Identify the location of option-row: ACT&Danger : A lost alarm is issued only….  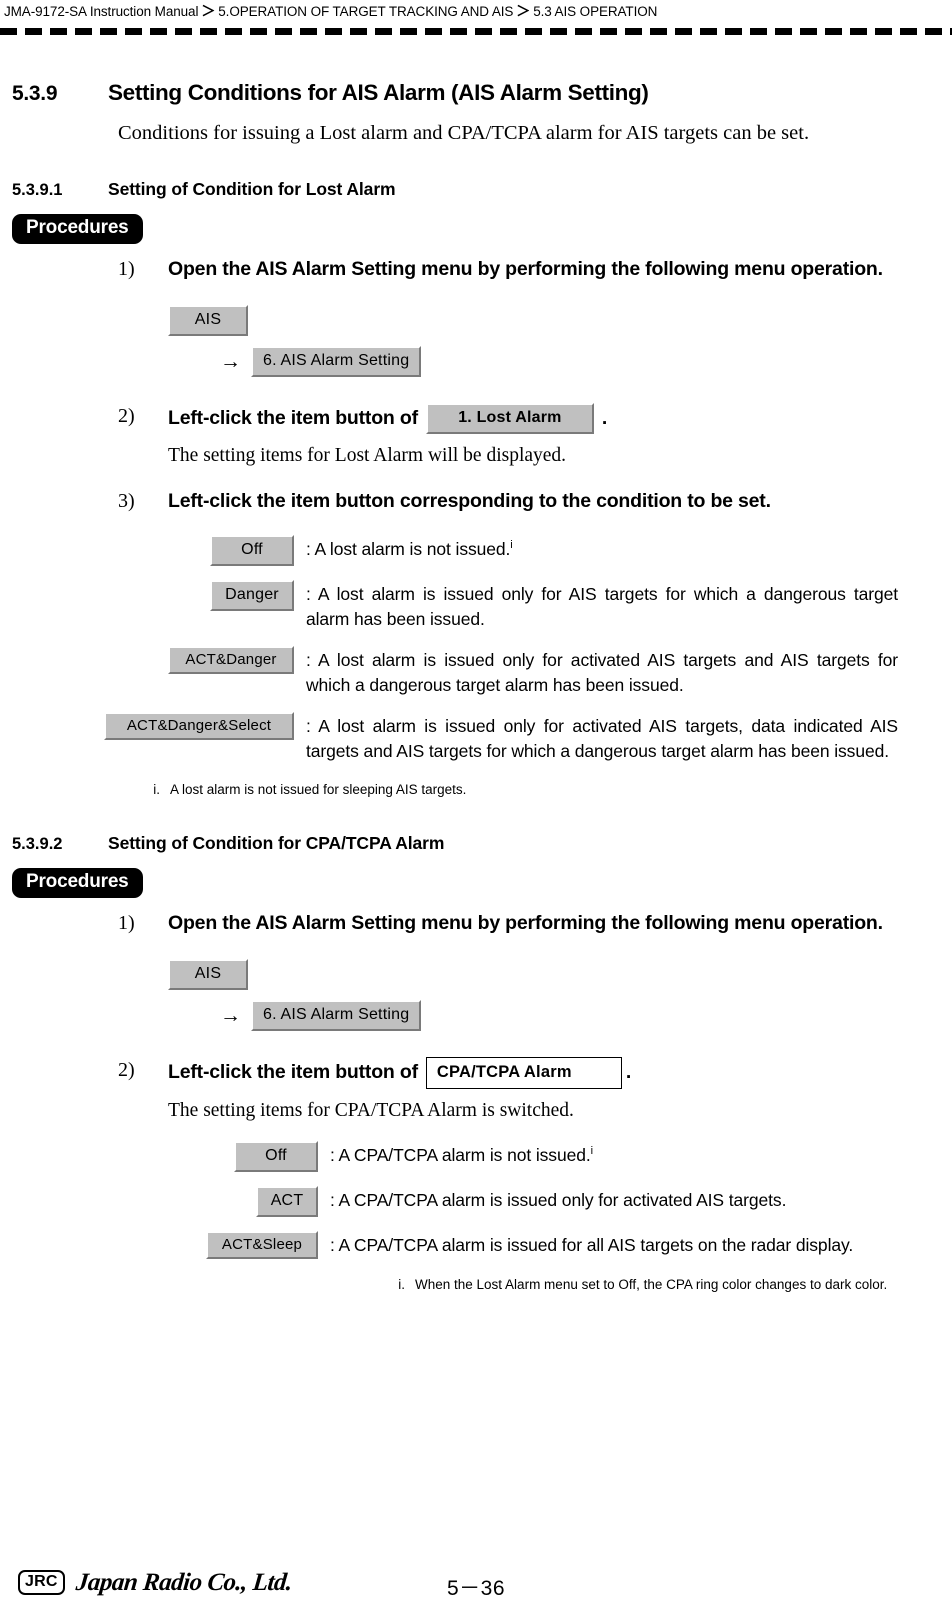
(476, 672).